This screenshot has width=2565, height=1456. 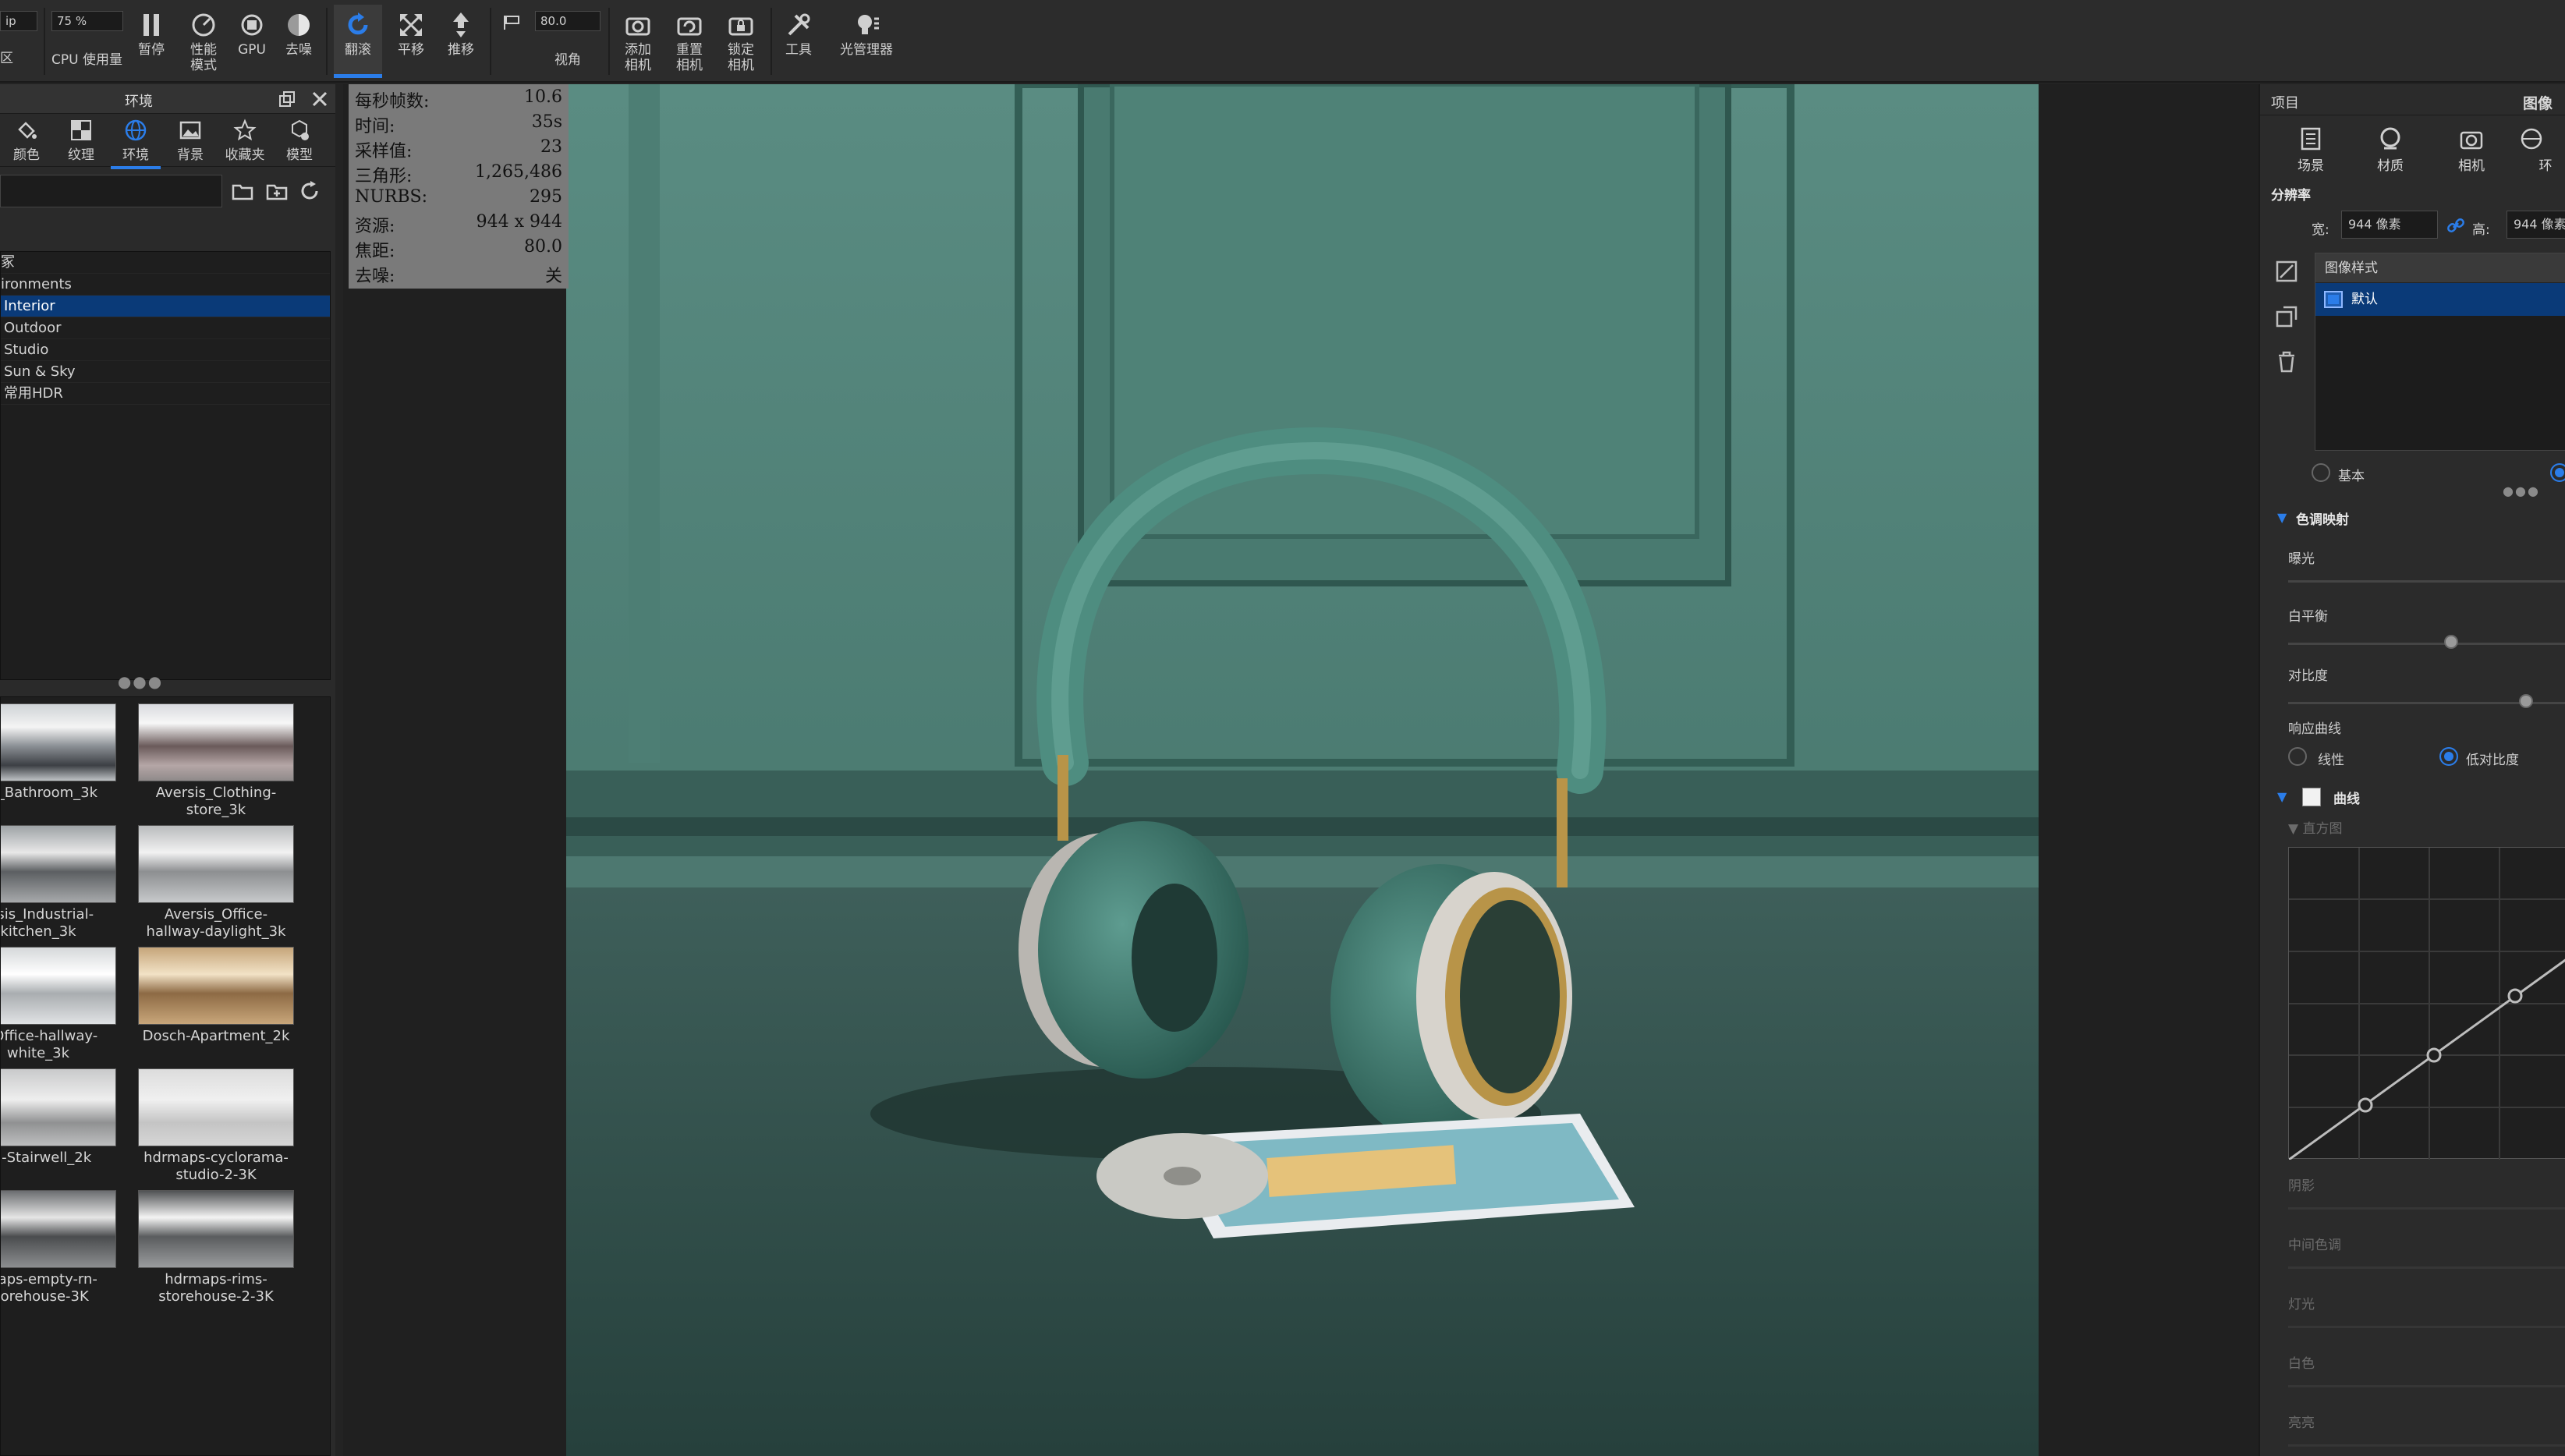 What do you see at coordinates (136, 130) in the screenshot?
I see `globe-icon` at bounding box center [136, 130].